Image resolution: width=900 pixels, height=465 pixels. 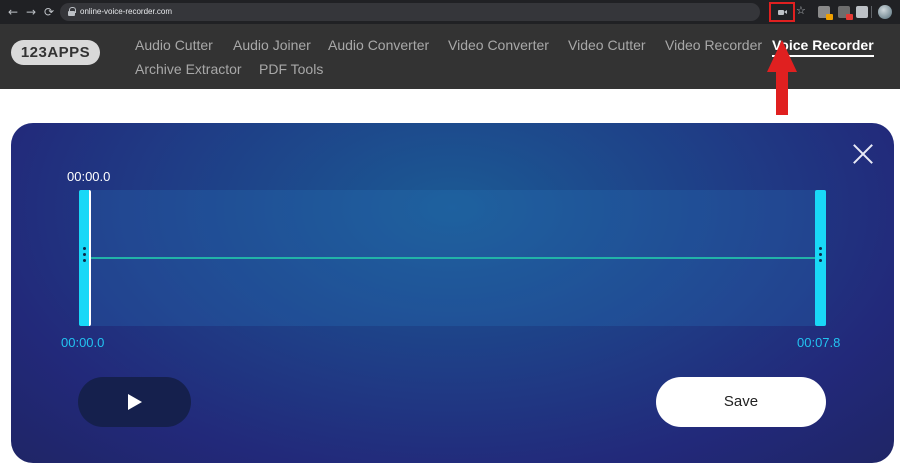 I want to click on nav-link-video-converter: Video Converter, so click(x=498, y=45).